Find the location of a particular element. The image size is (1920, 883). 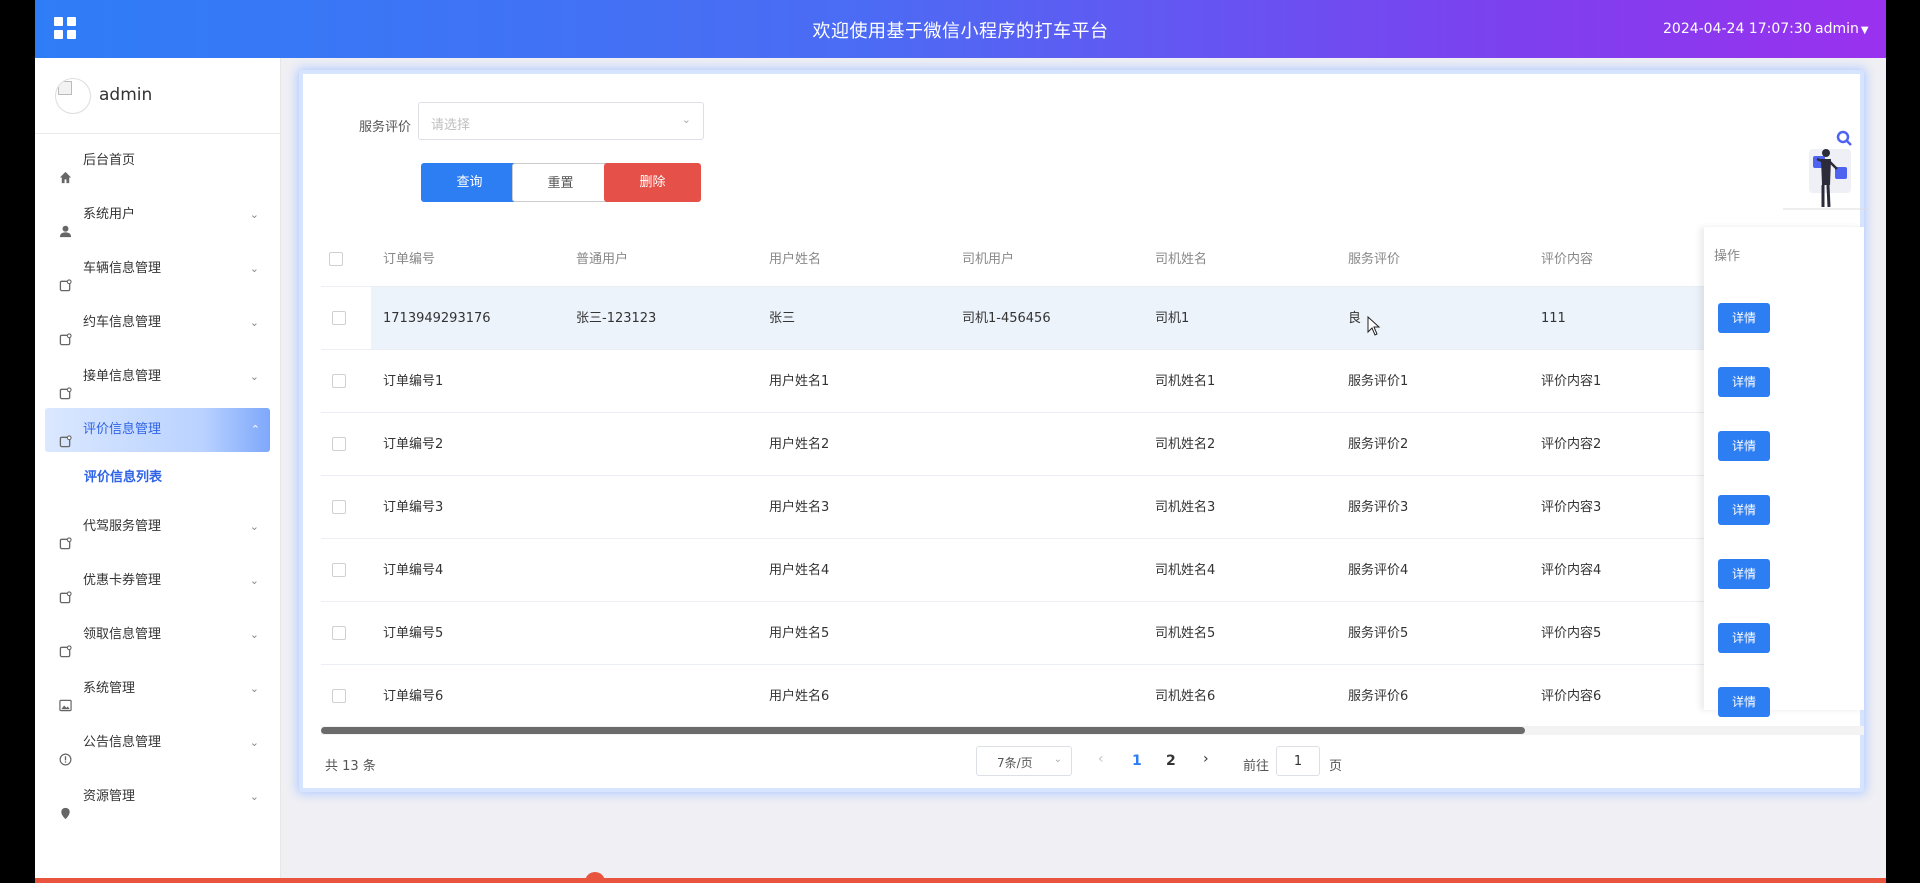

table-cell: 订单编号5 is located at coordinates (413, 633).